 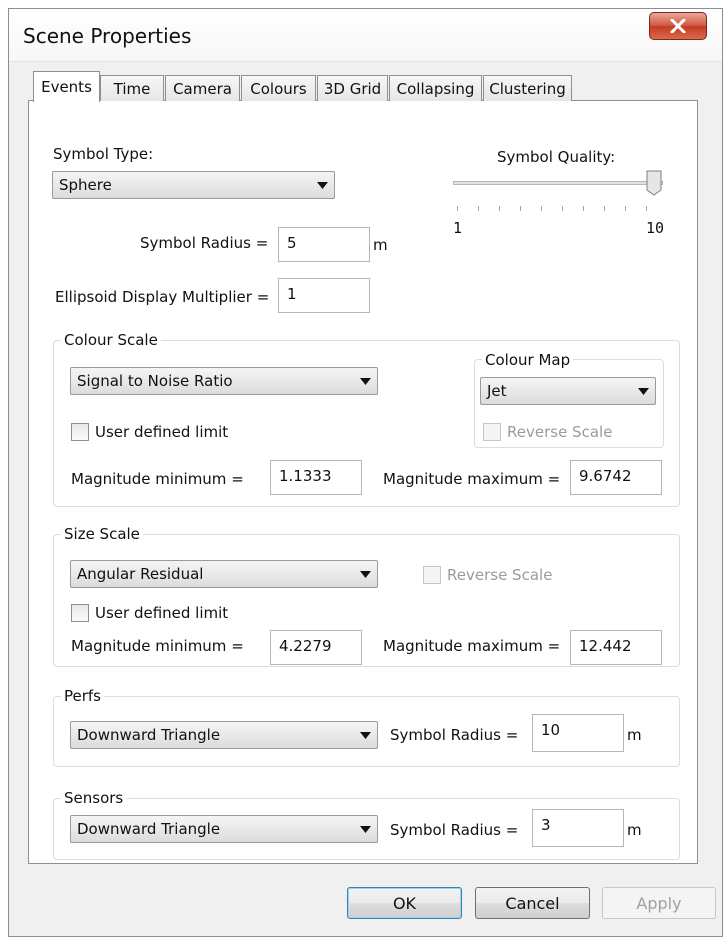 I want to click on colour-magnitude-max-label: Magnitude maximum =, so click(x=472, y=479).